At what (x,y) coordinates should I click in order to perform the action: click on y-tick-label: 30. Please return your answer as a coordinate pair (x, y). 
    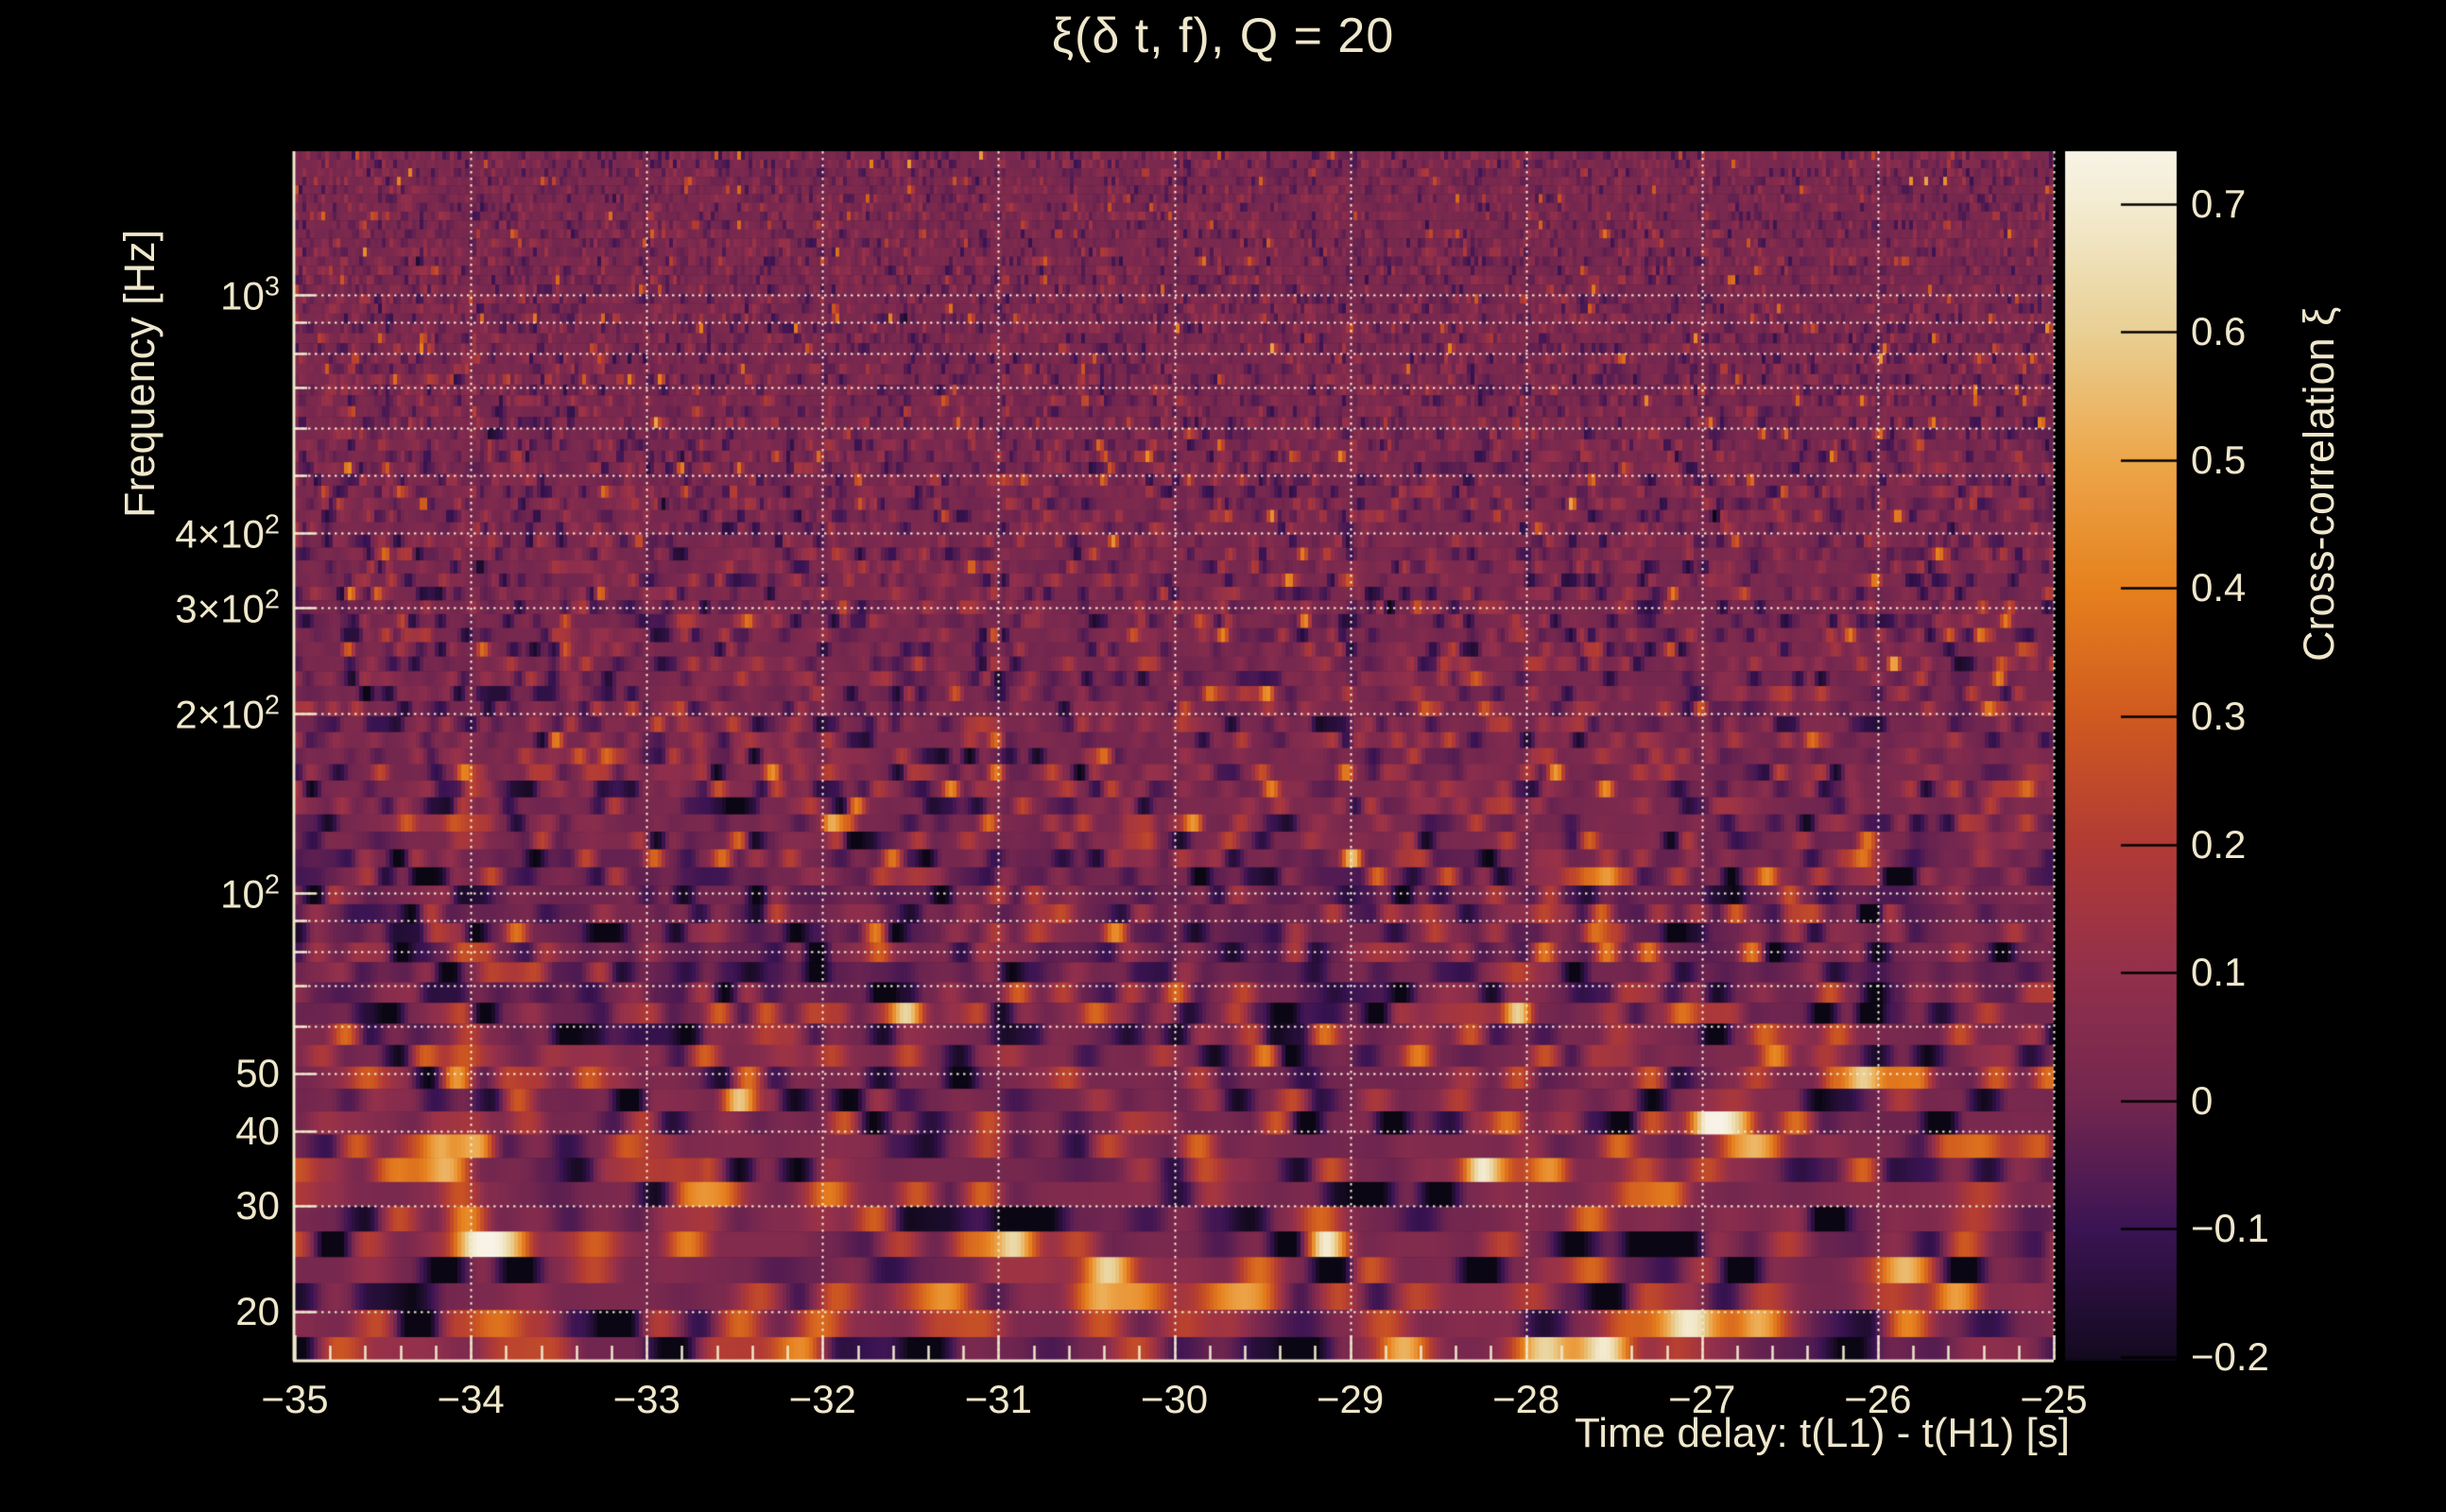
    Looking at the image, I should click on (257, 1205).